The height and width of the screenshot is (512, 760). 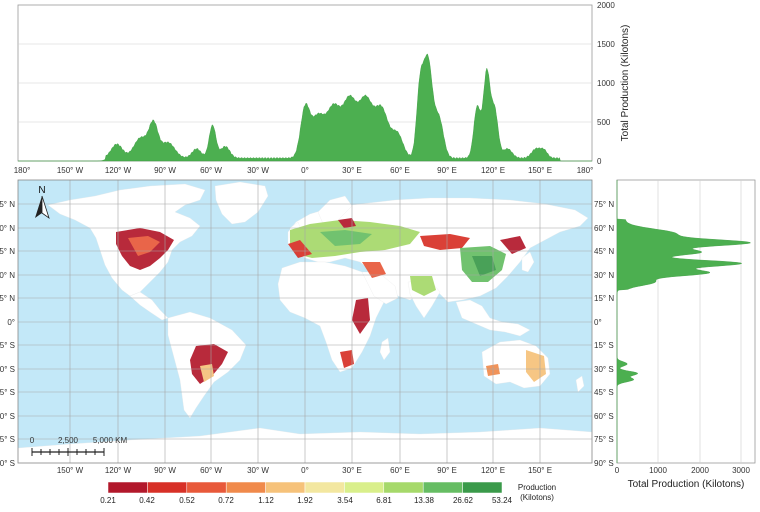 I want to click on top-y-tick: 0, so click(x=599, y=161).